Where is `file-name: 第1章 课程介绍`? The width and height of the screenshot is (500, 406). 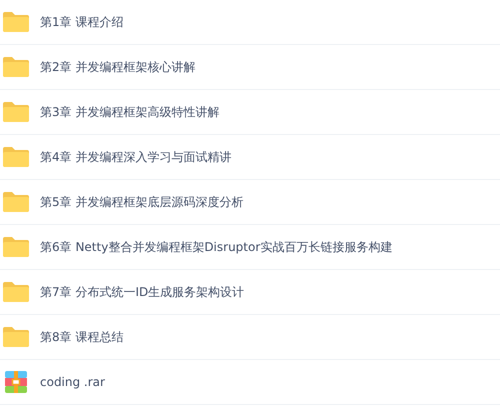
file-name: 第1章 课程介绍 is located at coordinates (82, 22).